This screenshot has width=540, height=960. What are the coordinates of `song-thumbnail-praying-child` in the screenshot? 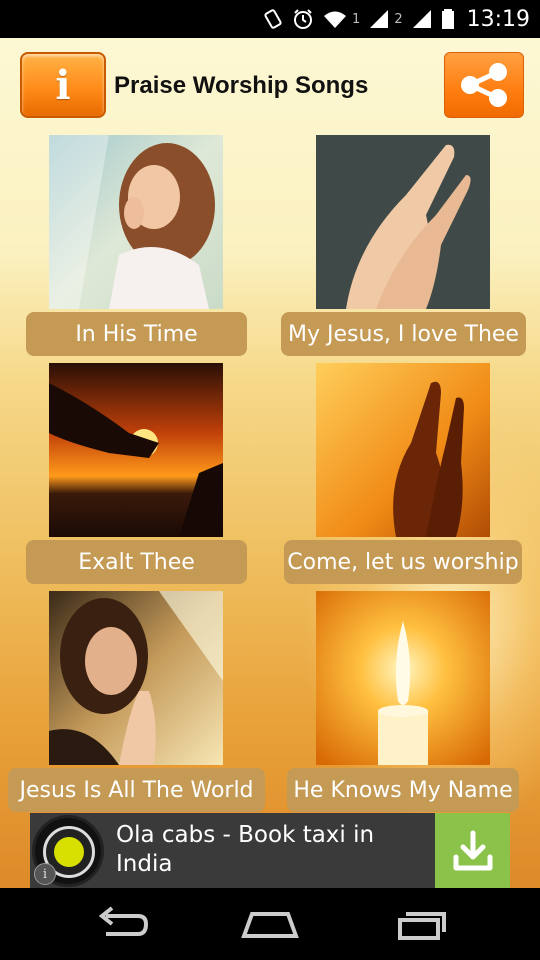 It's located at (136, 222).